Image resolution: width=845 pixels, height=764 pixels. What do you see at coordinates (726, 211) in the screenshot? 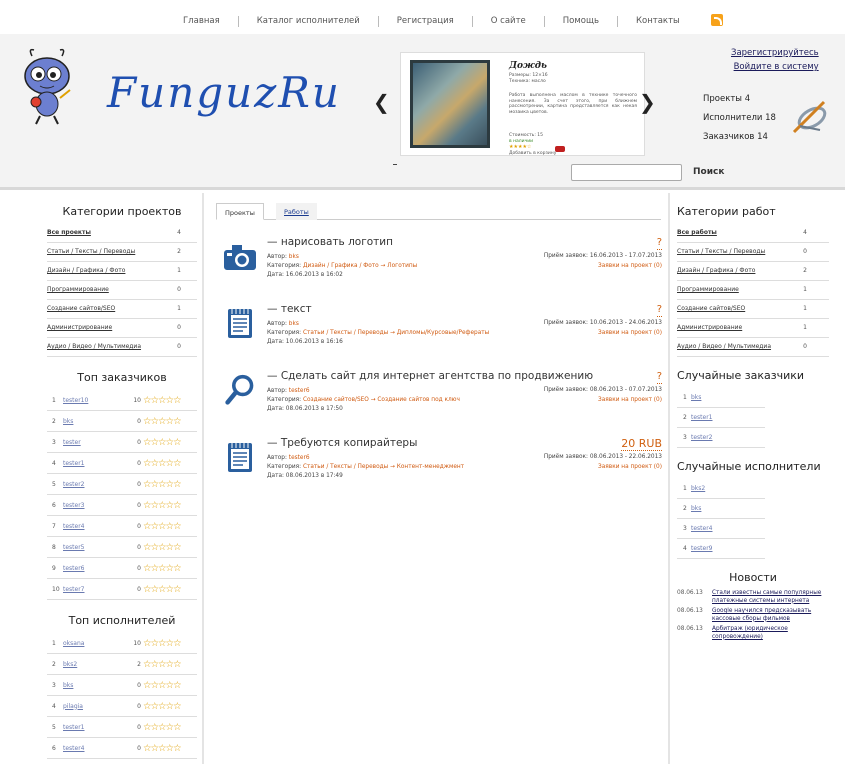
I see `work-categories-title: Категории работ` at bounding box center [726, 211].